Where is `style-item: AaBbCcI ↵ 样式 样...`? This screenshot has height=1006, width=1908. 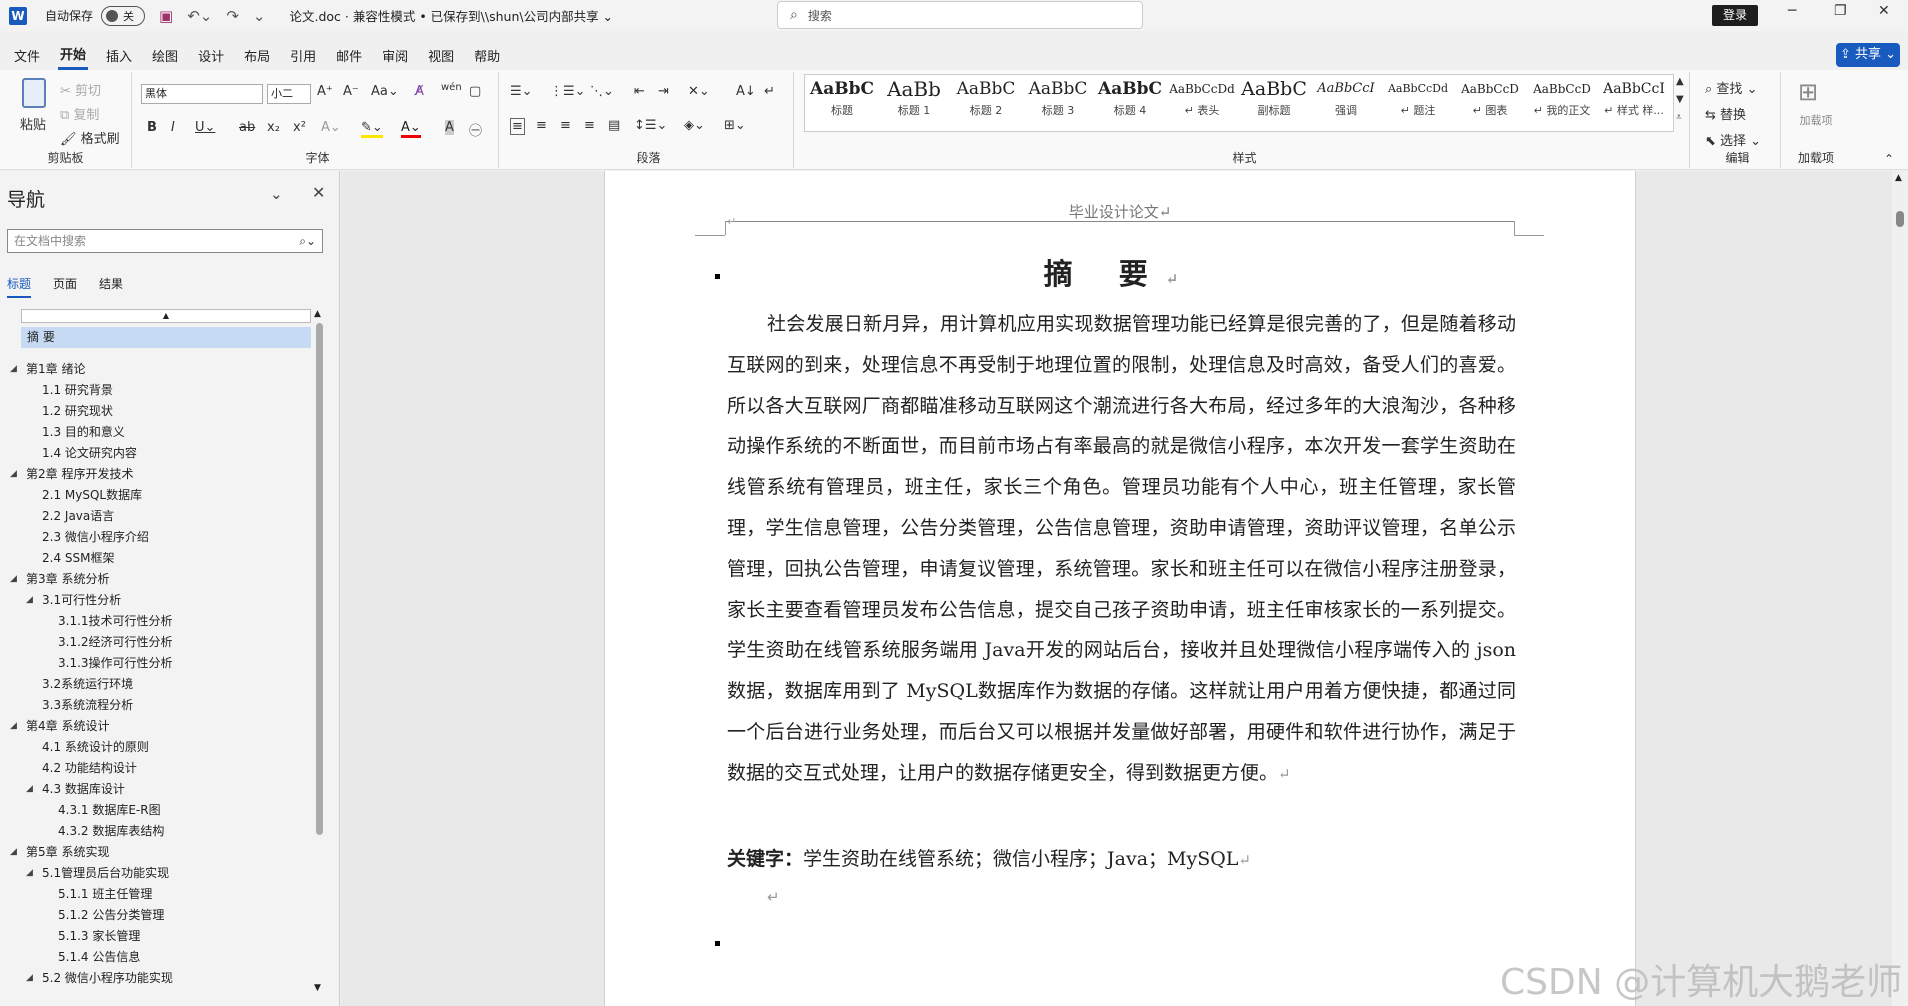 style-item: AaBbCcI ↵ 样式 样... is located at coordinates (1634, 98).